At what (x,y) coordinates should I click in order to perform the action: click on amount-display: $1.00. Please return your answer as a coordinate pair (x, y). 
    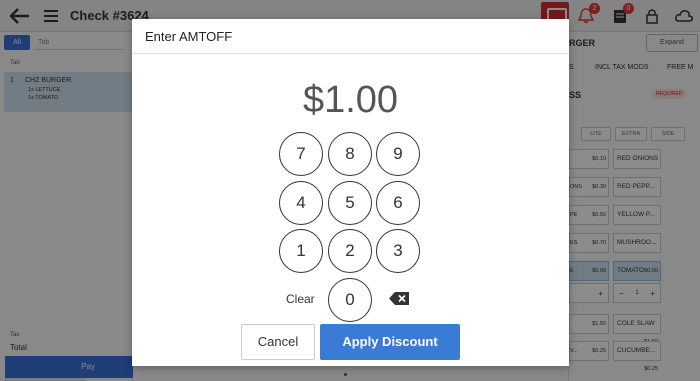
    Looking at the image, I should click on (350, 100).